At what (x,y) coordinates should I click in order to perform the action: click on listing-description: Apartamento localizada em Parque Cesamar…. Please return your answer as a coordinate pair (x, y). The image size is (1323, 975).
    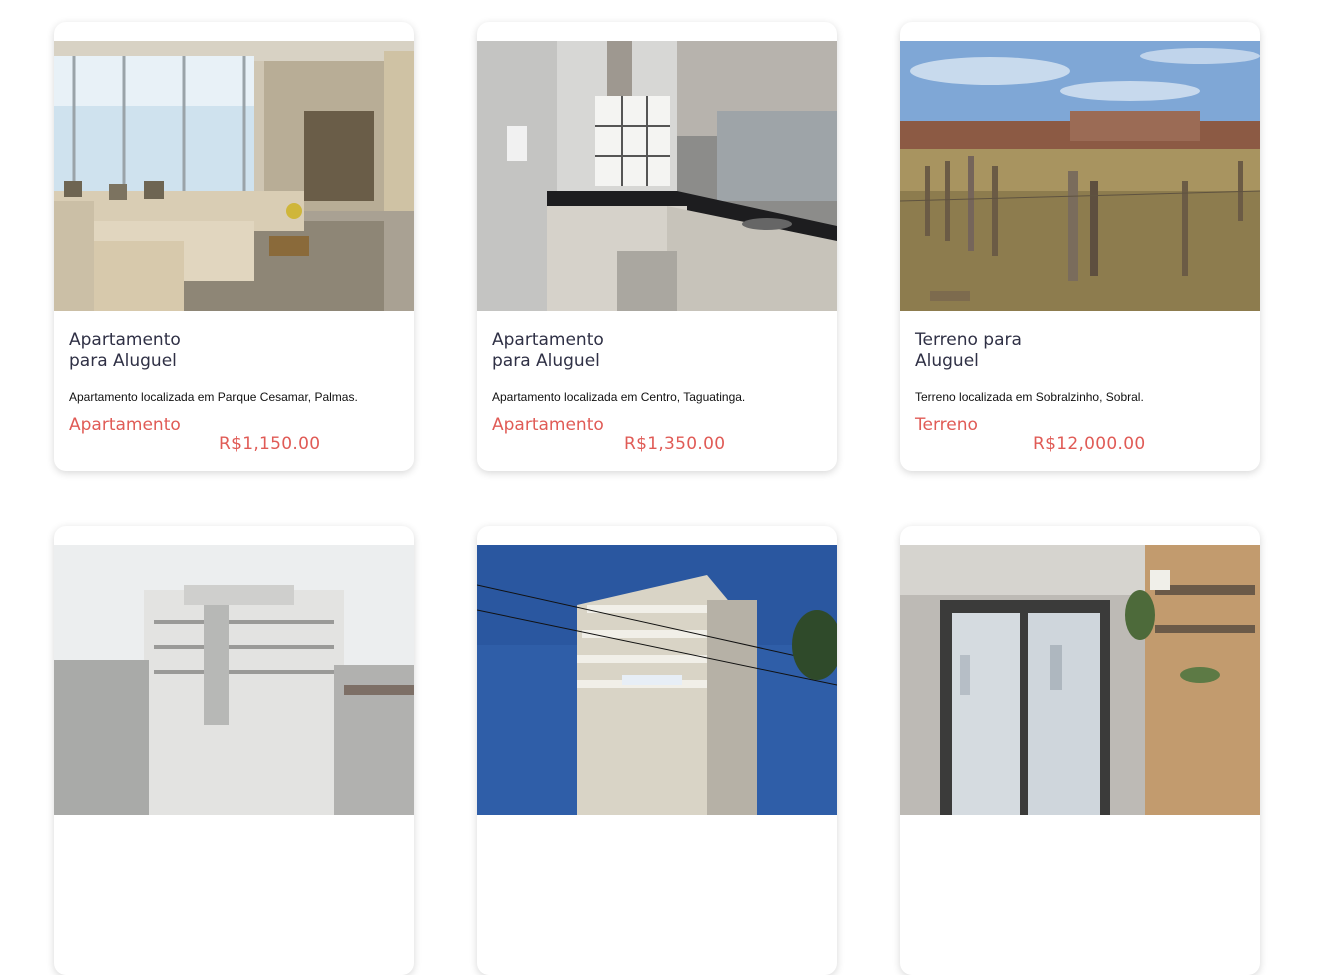
    Looking at the image, I should click on (213, 397).